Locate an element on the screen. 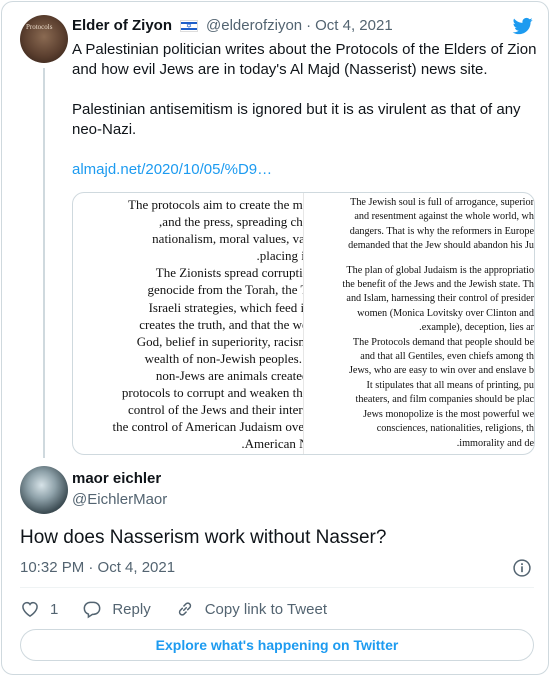 This screenshot has width=550, height=676. parent-author-name: Elder of Ziyon is located at coordinates (122, 25).